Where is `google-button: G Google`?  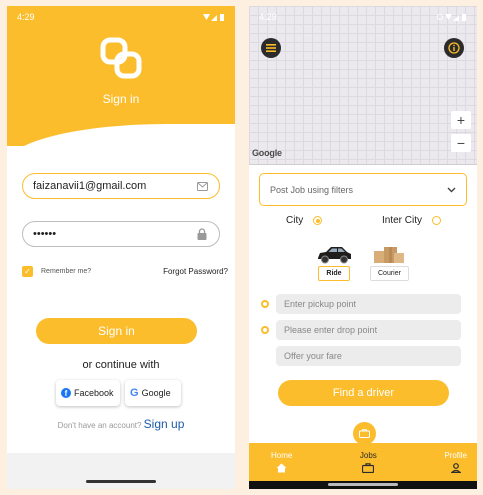 google-button: G Google is located at coordinates (153, 393).